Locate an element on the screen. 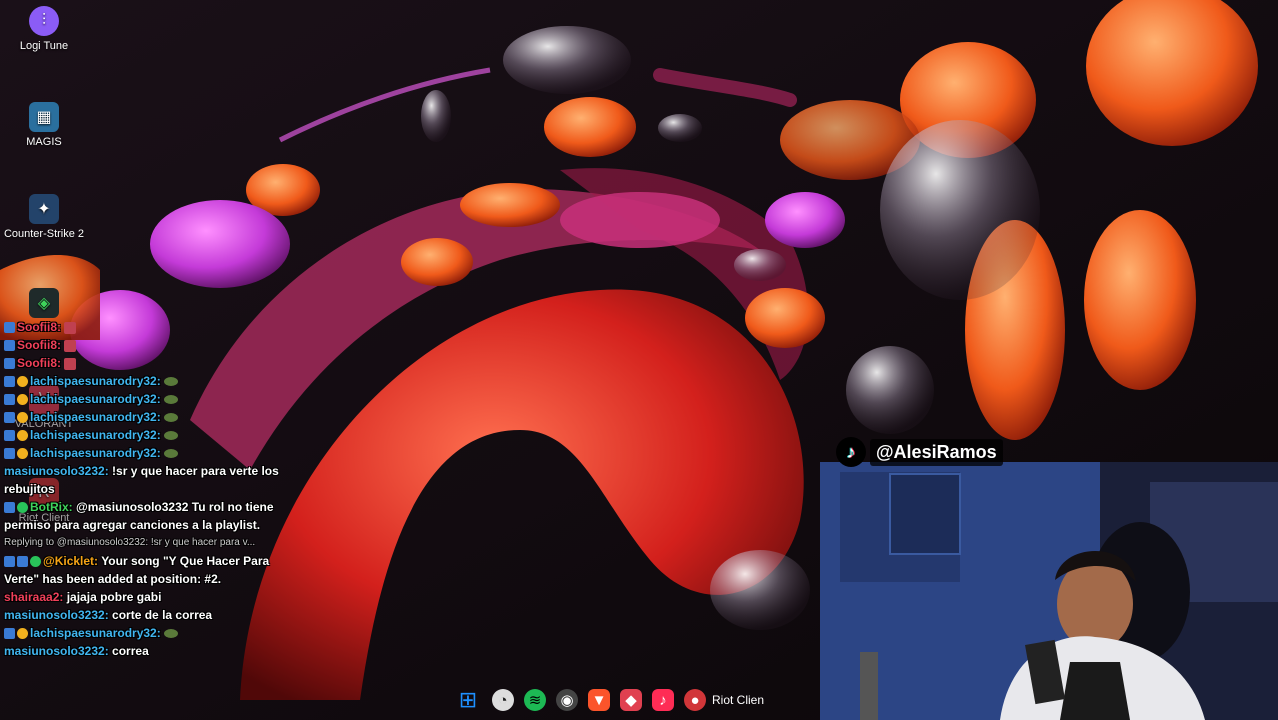 This screenshot has width=1278, height=720. chat-username: shairaaa2: is located at coordinates (34, 597).